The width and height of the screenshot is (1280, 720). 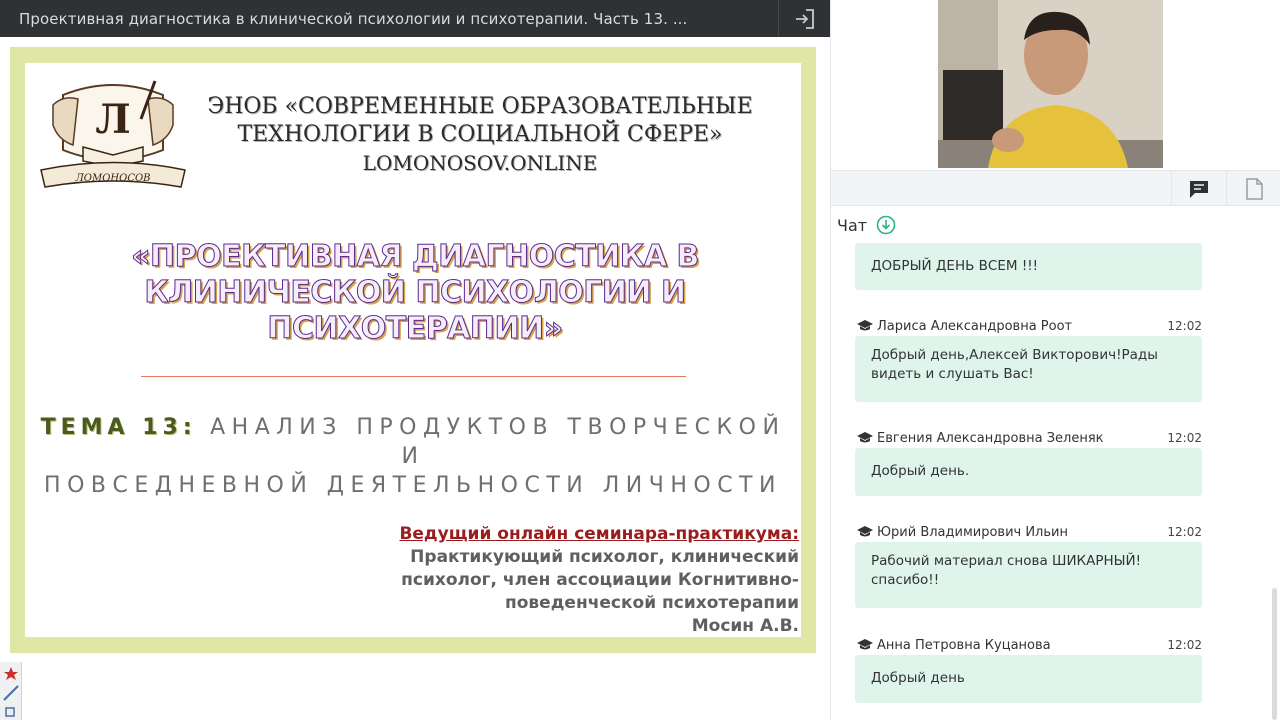 I want to click on message-meta: Лариса Александровна Роот 12:02, so click(x=1029, y=326).